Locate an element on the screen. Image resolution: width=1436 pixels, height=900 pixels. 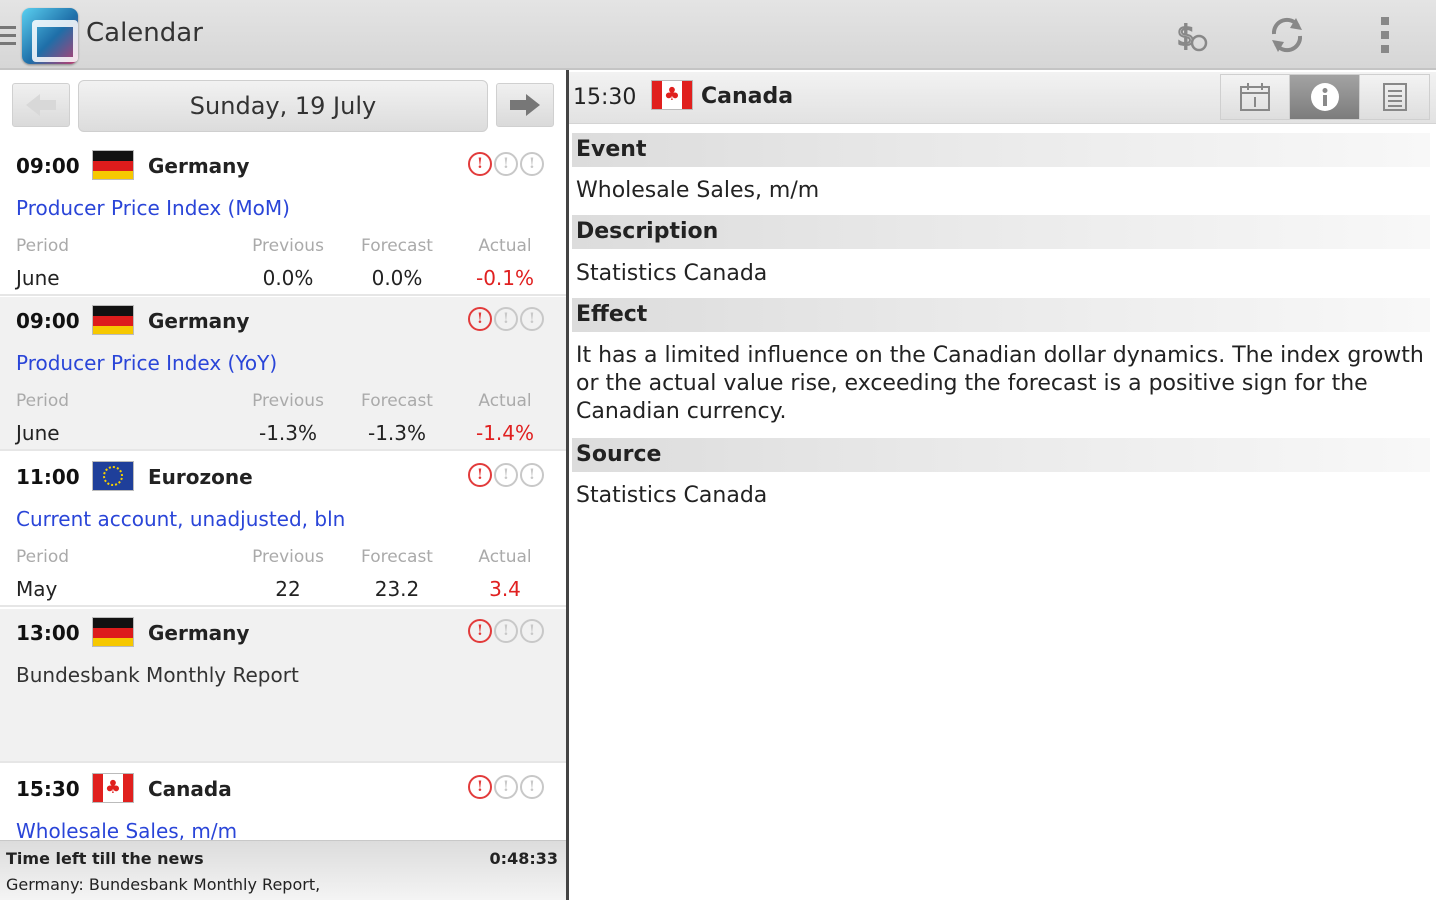
detail-header: 15:30 ♣ Canada is located at coordinates (1002, 98).